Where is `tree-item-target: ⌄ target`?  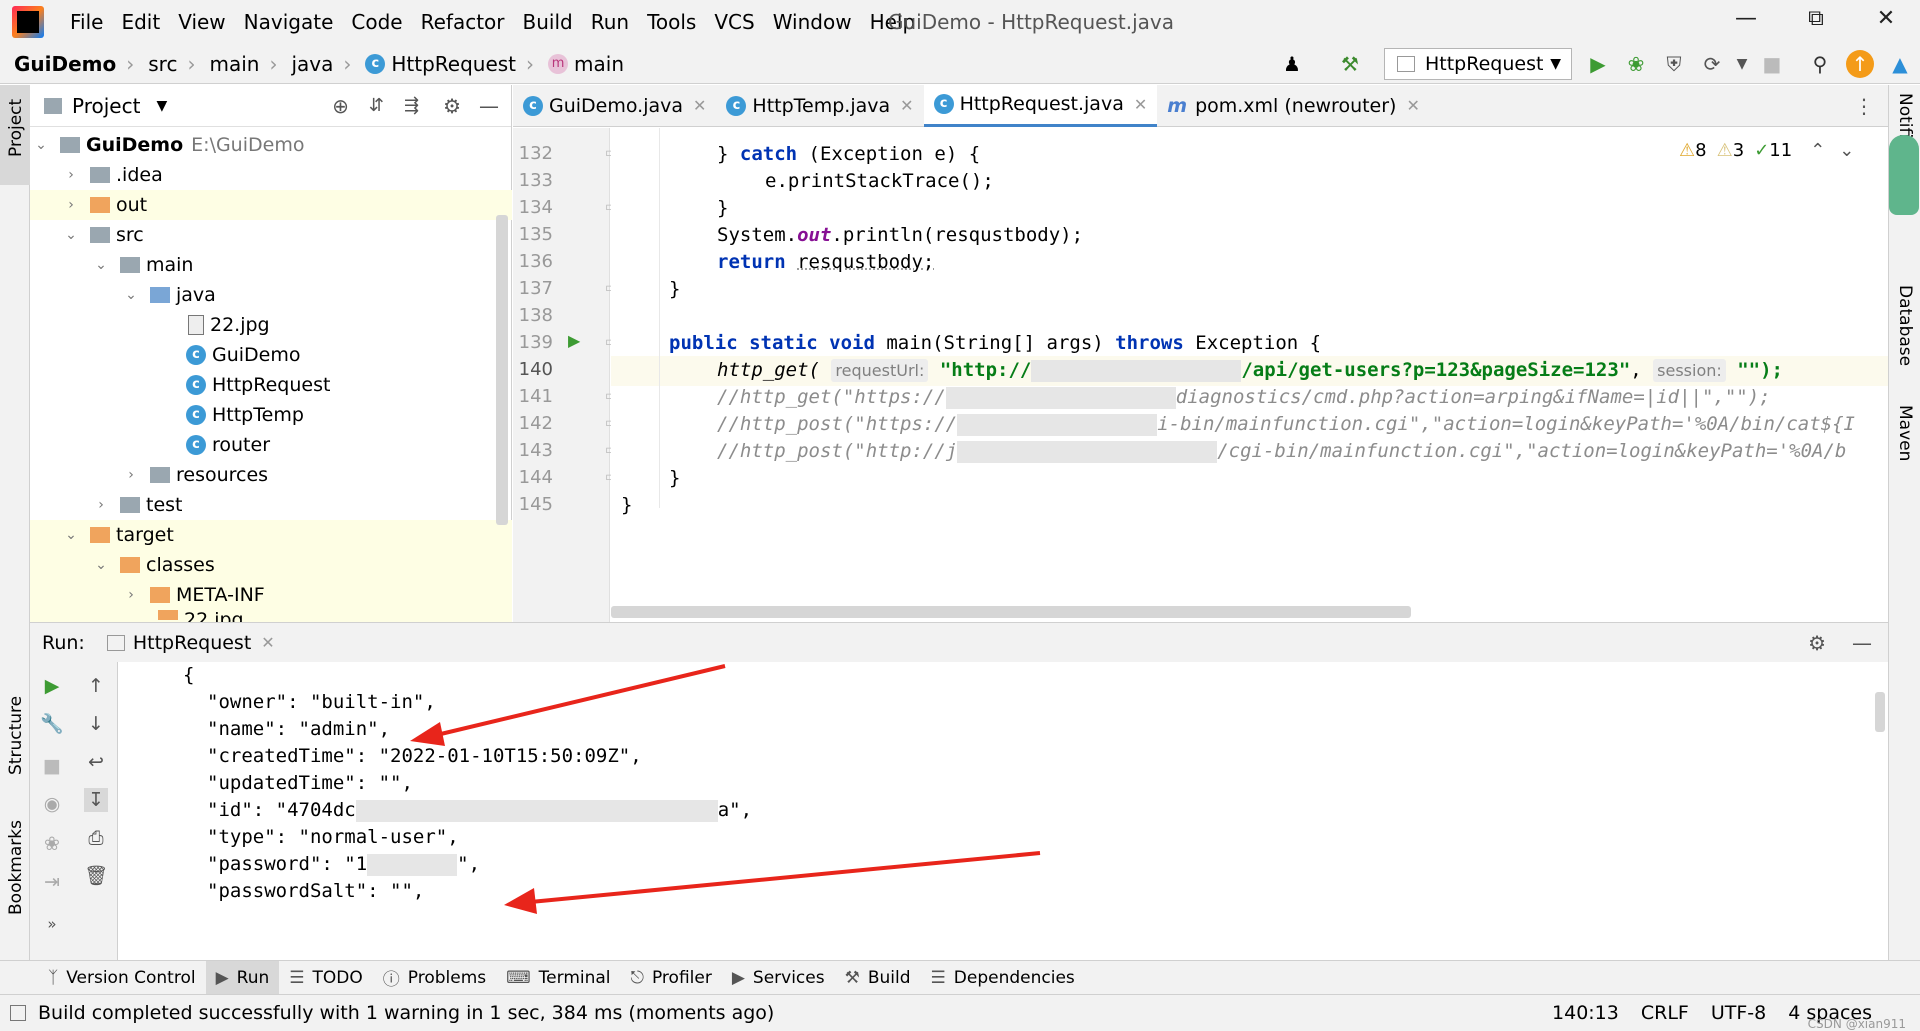 tree-item-target: ⌄ target is located at coordinates (271, 535).